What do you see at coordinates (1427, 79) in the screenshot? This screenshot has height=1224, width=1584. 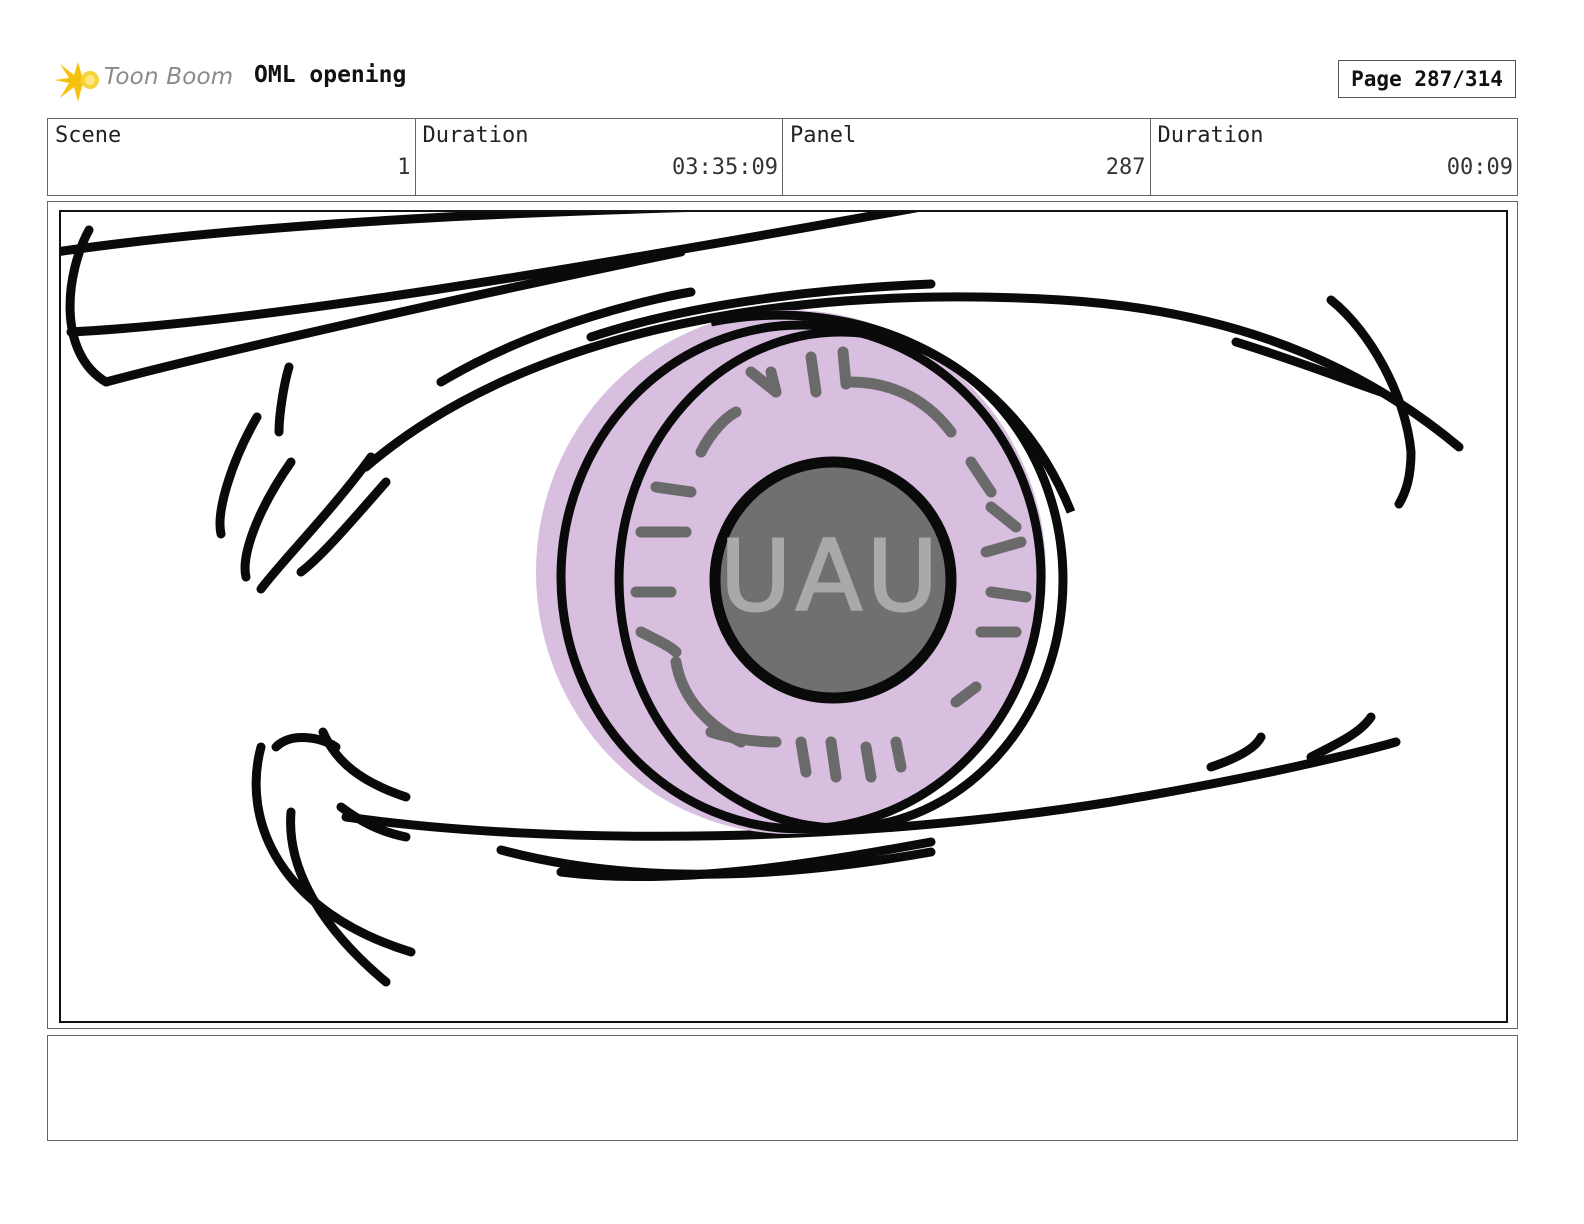 I see `page-indicator: Page 287/314` at bounding box center [1427, 79].